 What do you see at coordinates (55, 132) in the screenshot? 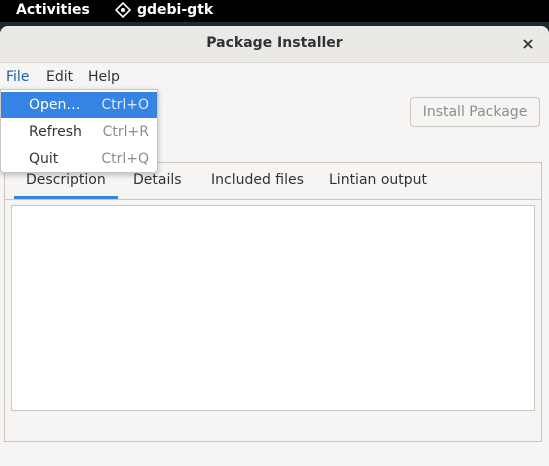
I see `menu-item-label: Refresh` at bounding box center [55, 132].